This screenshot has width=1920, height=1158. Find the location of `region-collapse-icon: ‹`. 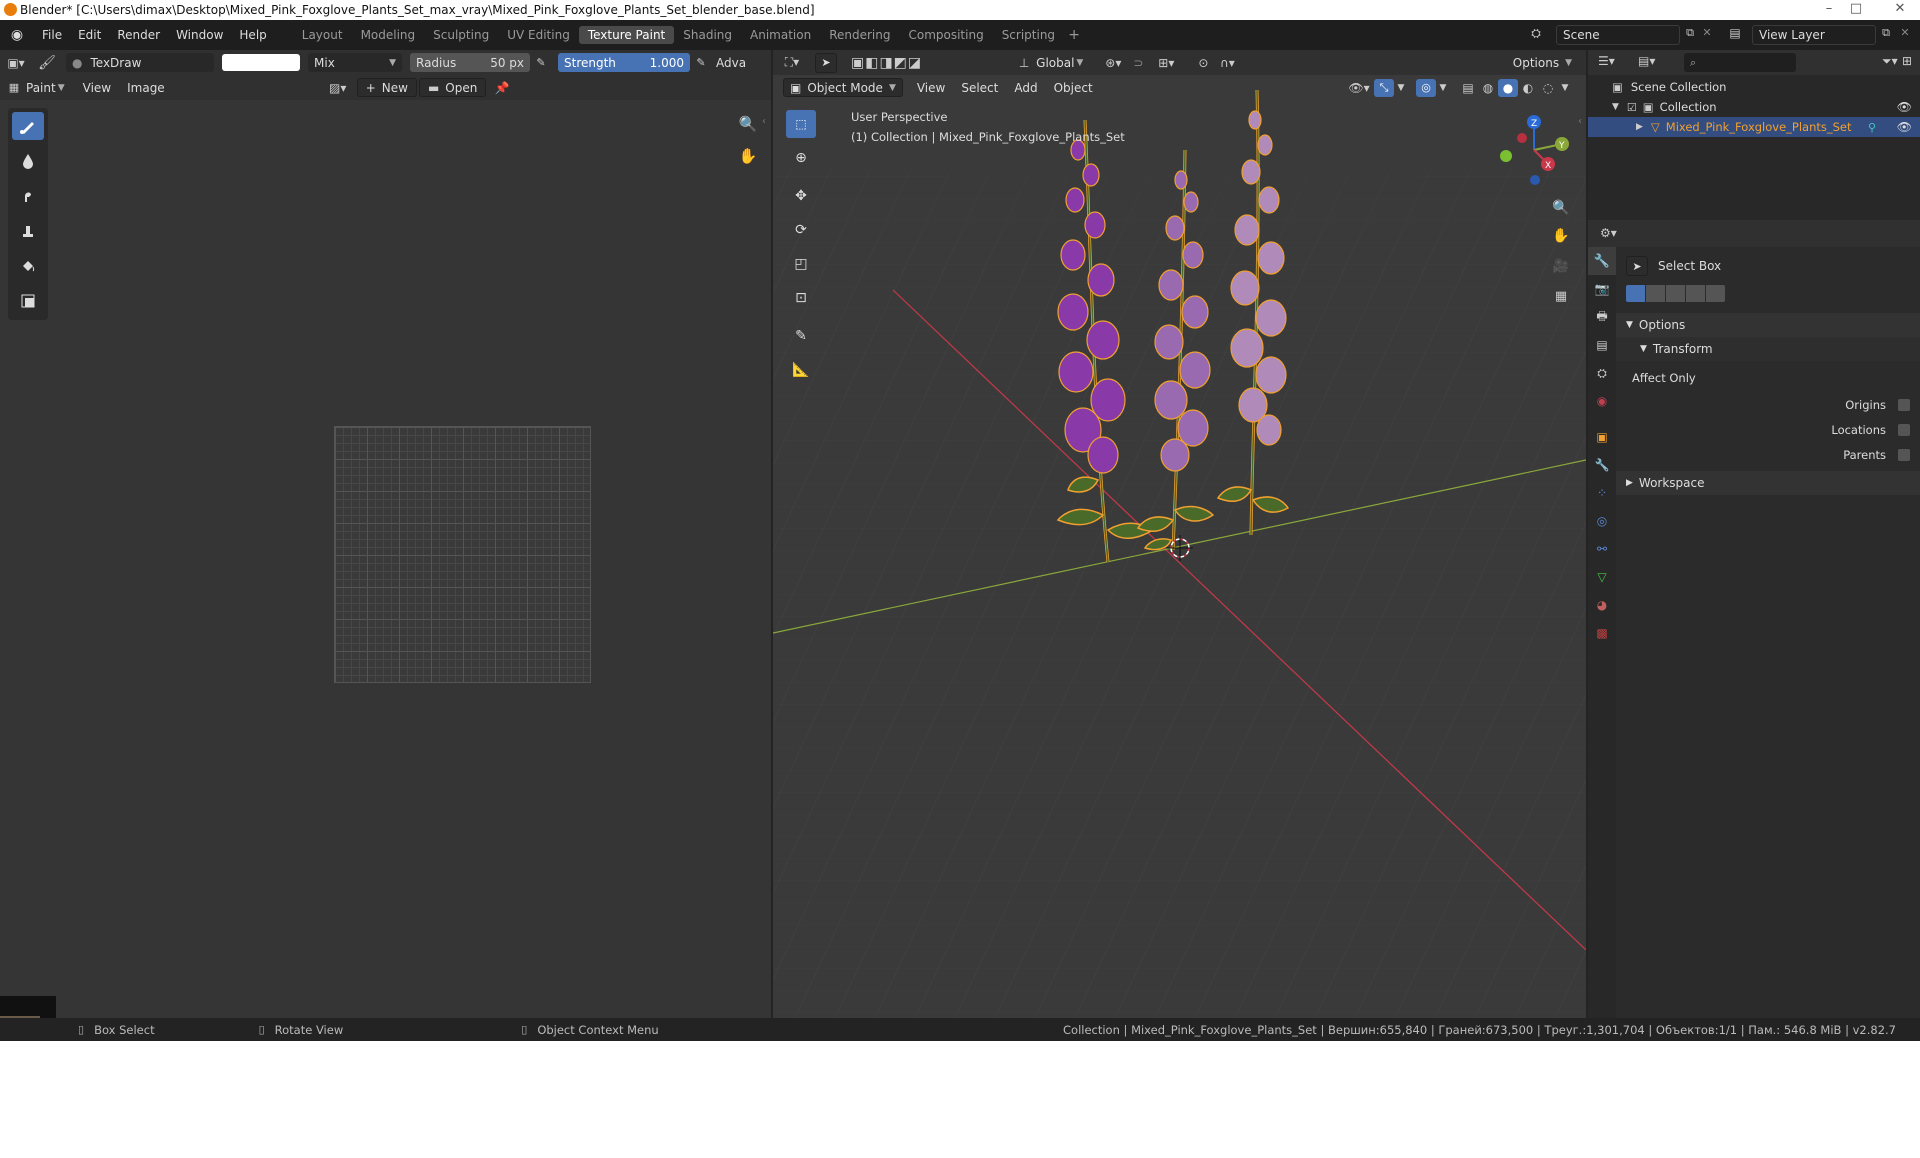

region-collapse-icon: ‹ is located at coordinates (764, 121).